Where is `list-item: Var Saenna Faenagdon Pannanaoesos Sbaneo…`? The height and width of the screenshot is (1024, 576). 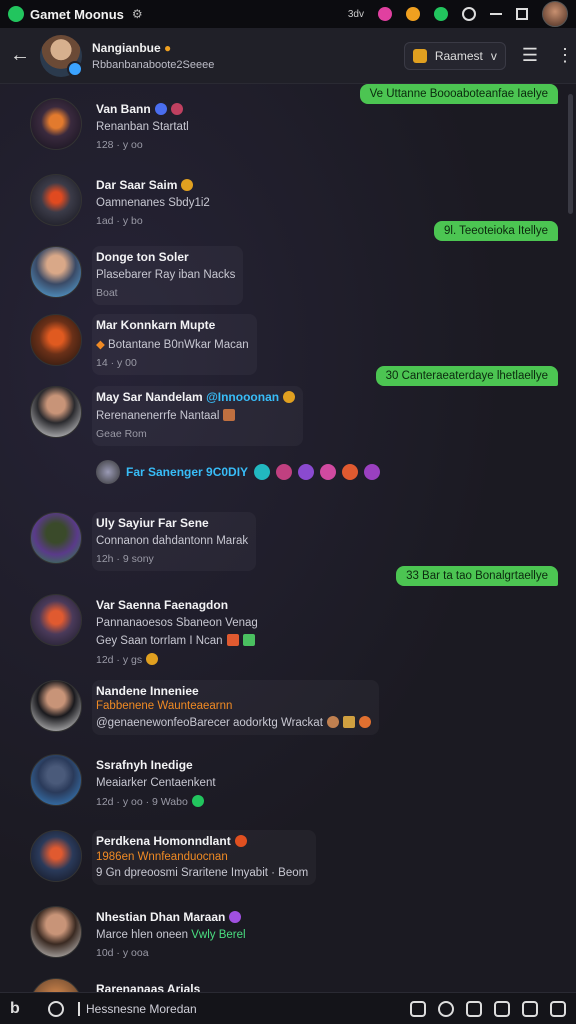 list-item: Var Saenna Faenagdon Pannanaoesos Sbaneo… is located at coordinates (148, 633).